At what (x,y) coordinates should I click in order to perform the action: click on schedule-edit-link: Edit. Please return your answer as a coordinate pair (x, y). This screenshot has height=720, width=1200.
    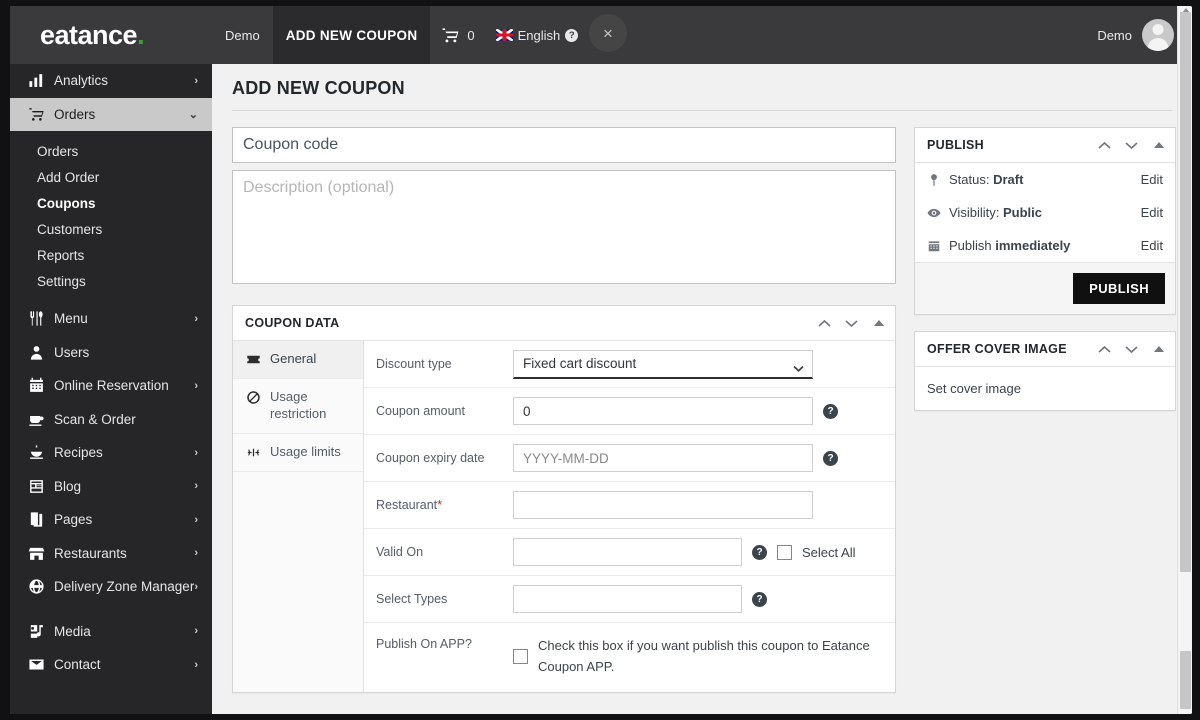
    Looking at the image, I should click on (1152, 245).